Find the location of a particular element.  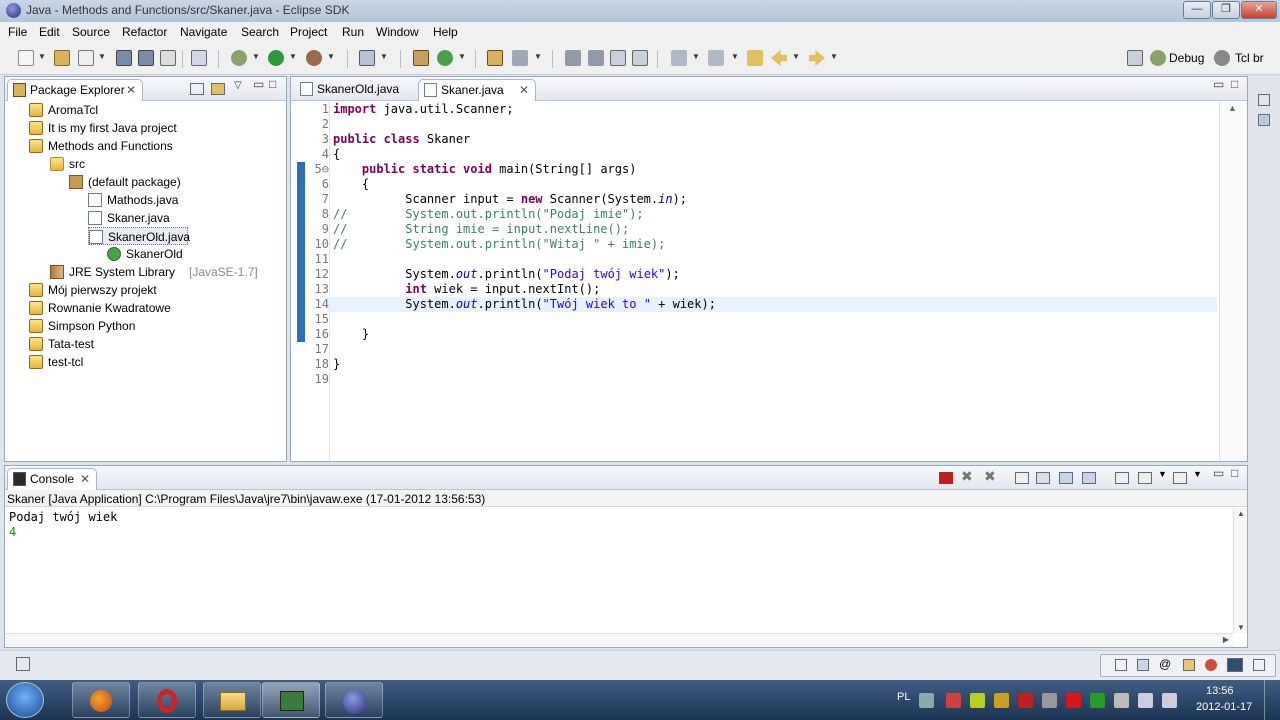

next-annotation-dropdown-icon: ▼ is located at coordinates (696, 56).